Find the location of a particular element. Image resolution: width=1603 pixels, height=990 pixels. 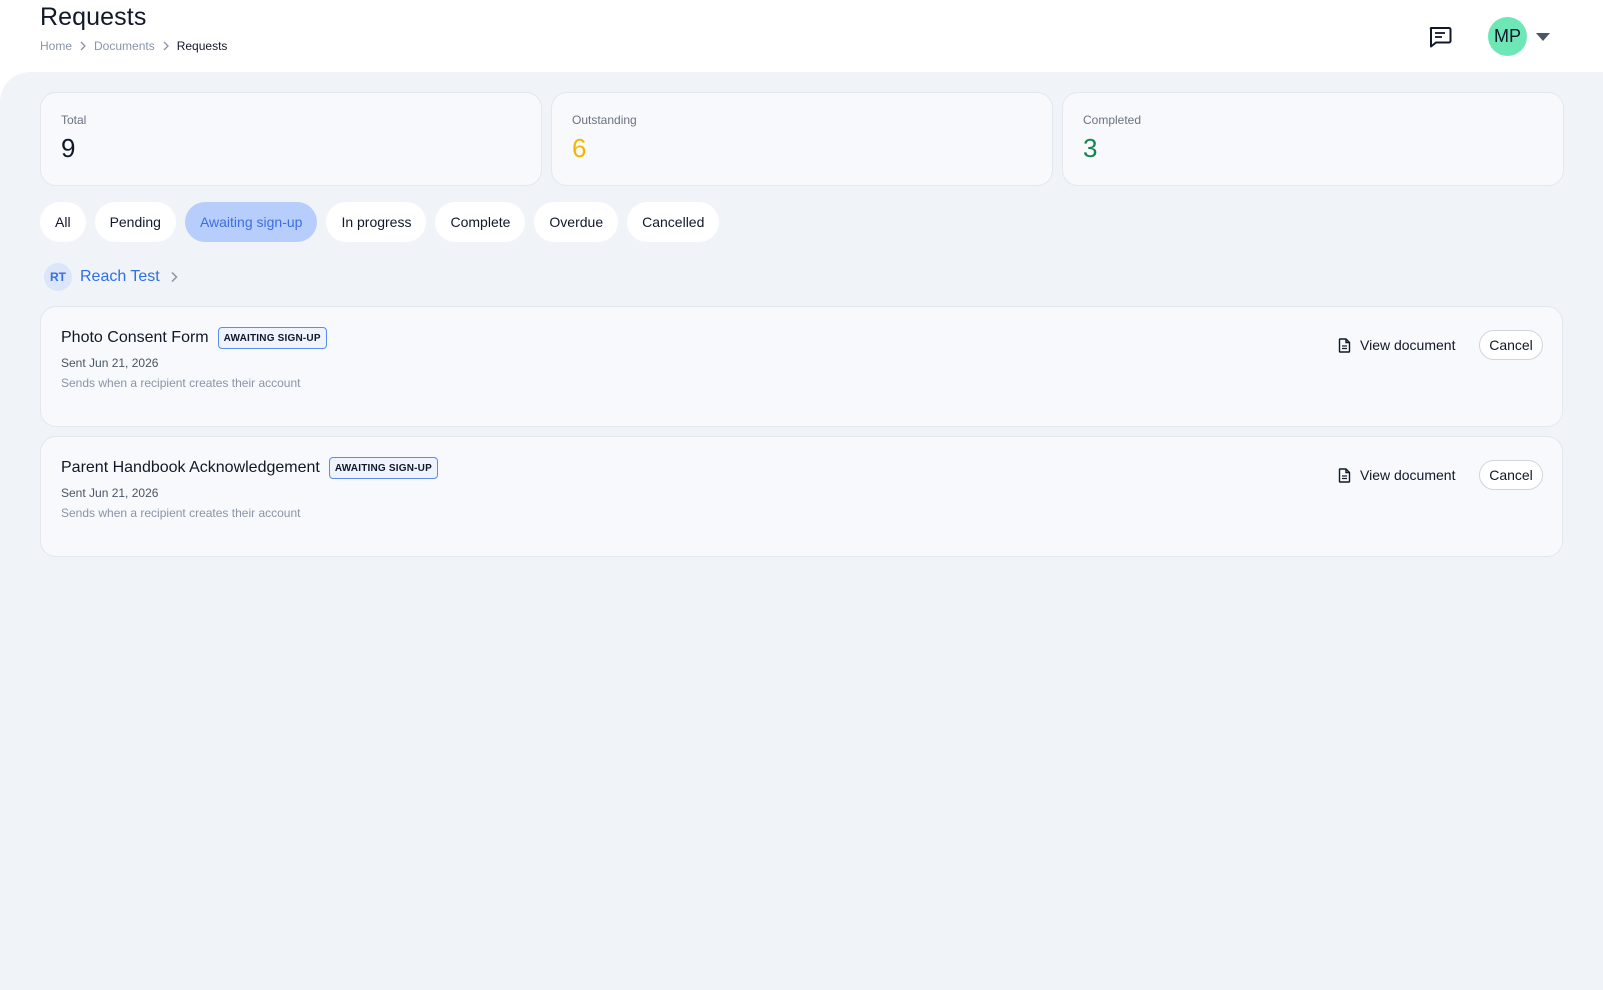

breadcrumb-home: Home is located at coordinates (56, 46).